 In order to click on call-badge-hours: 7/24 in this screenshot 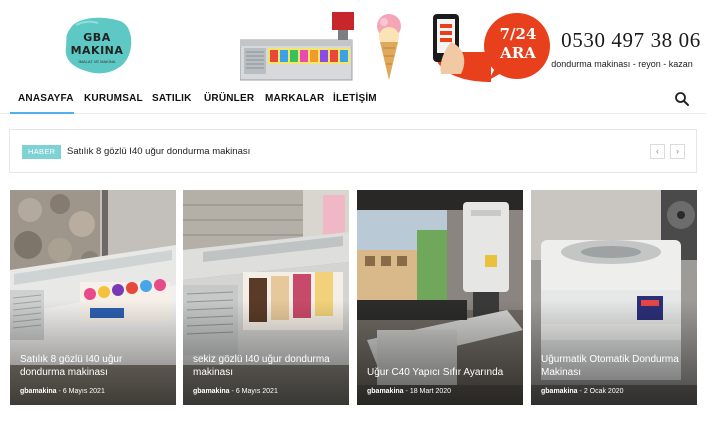, I will do `click(518, 34)`.